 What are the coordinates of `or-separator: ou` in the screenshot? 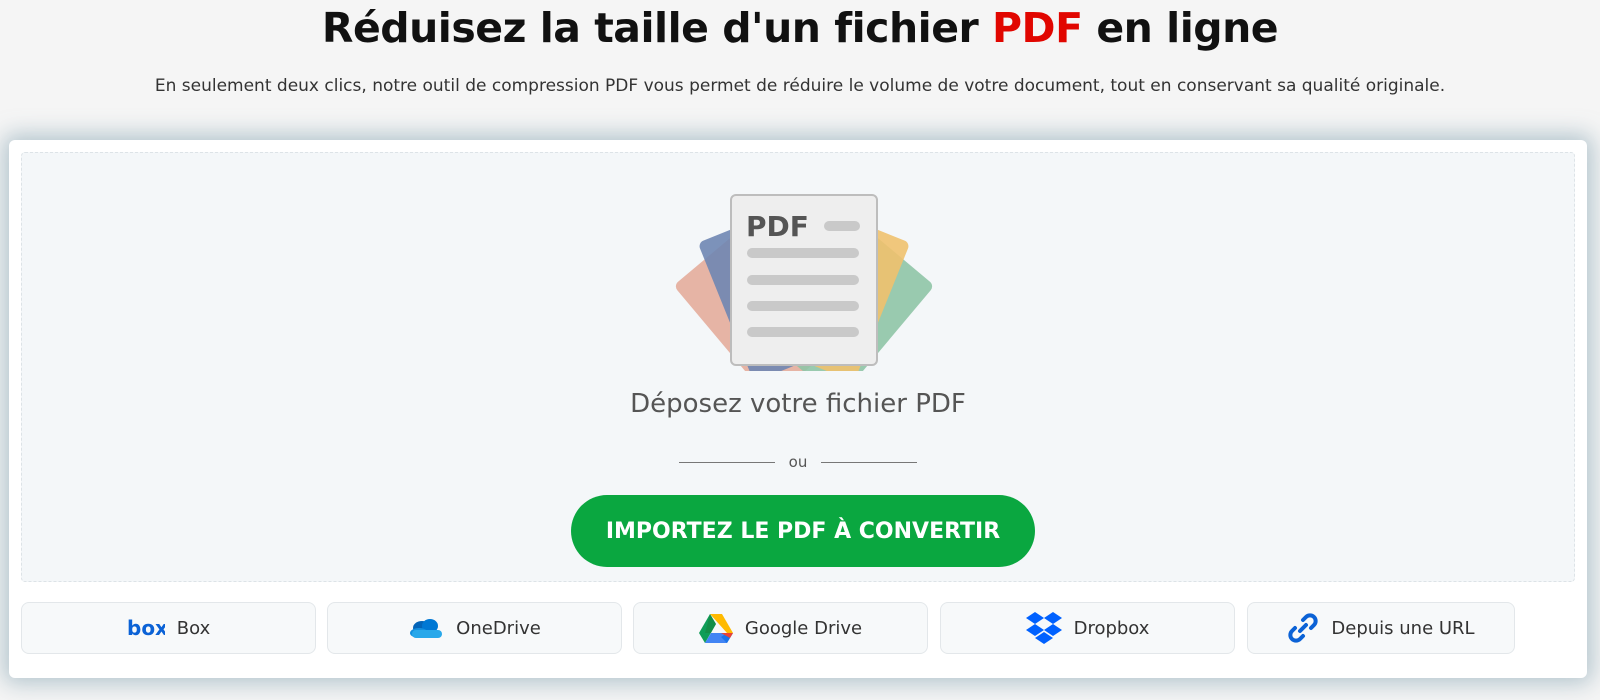 It's located at (798, 462).